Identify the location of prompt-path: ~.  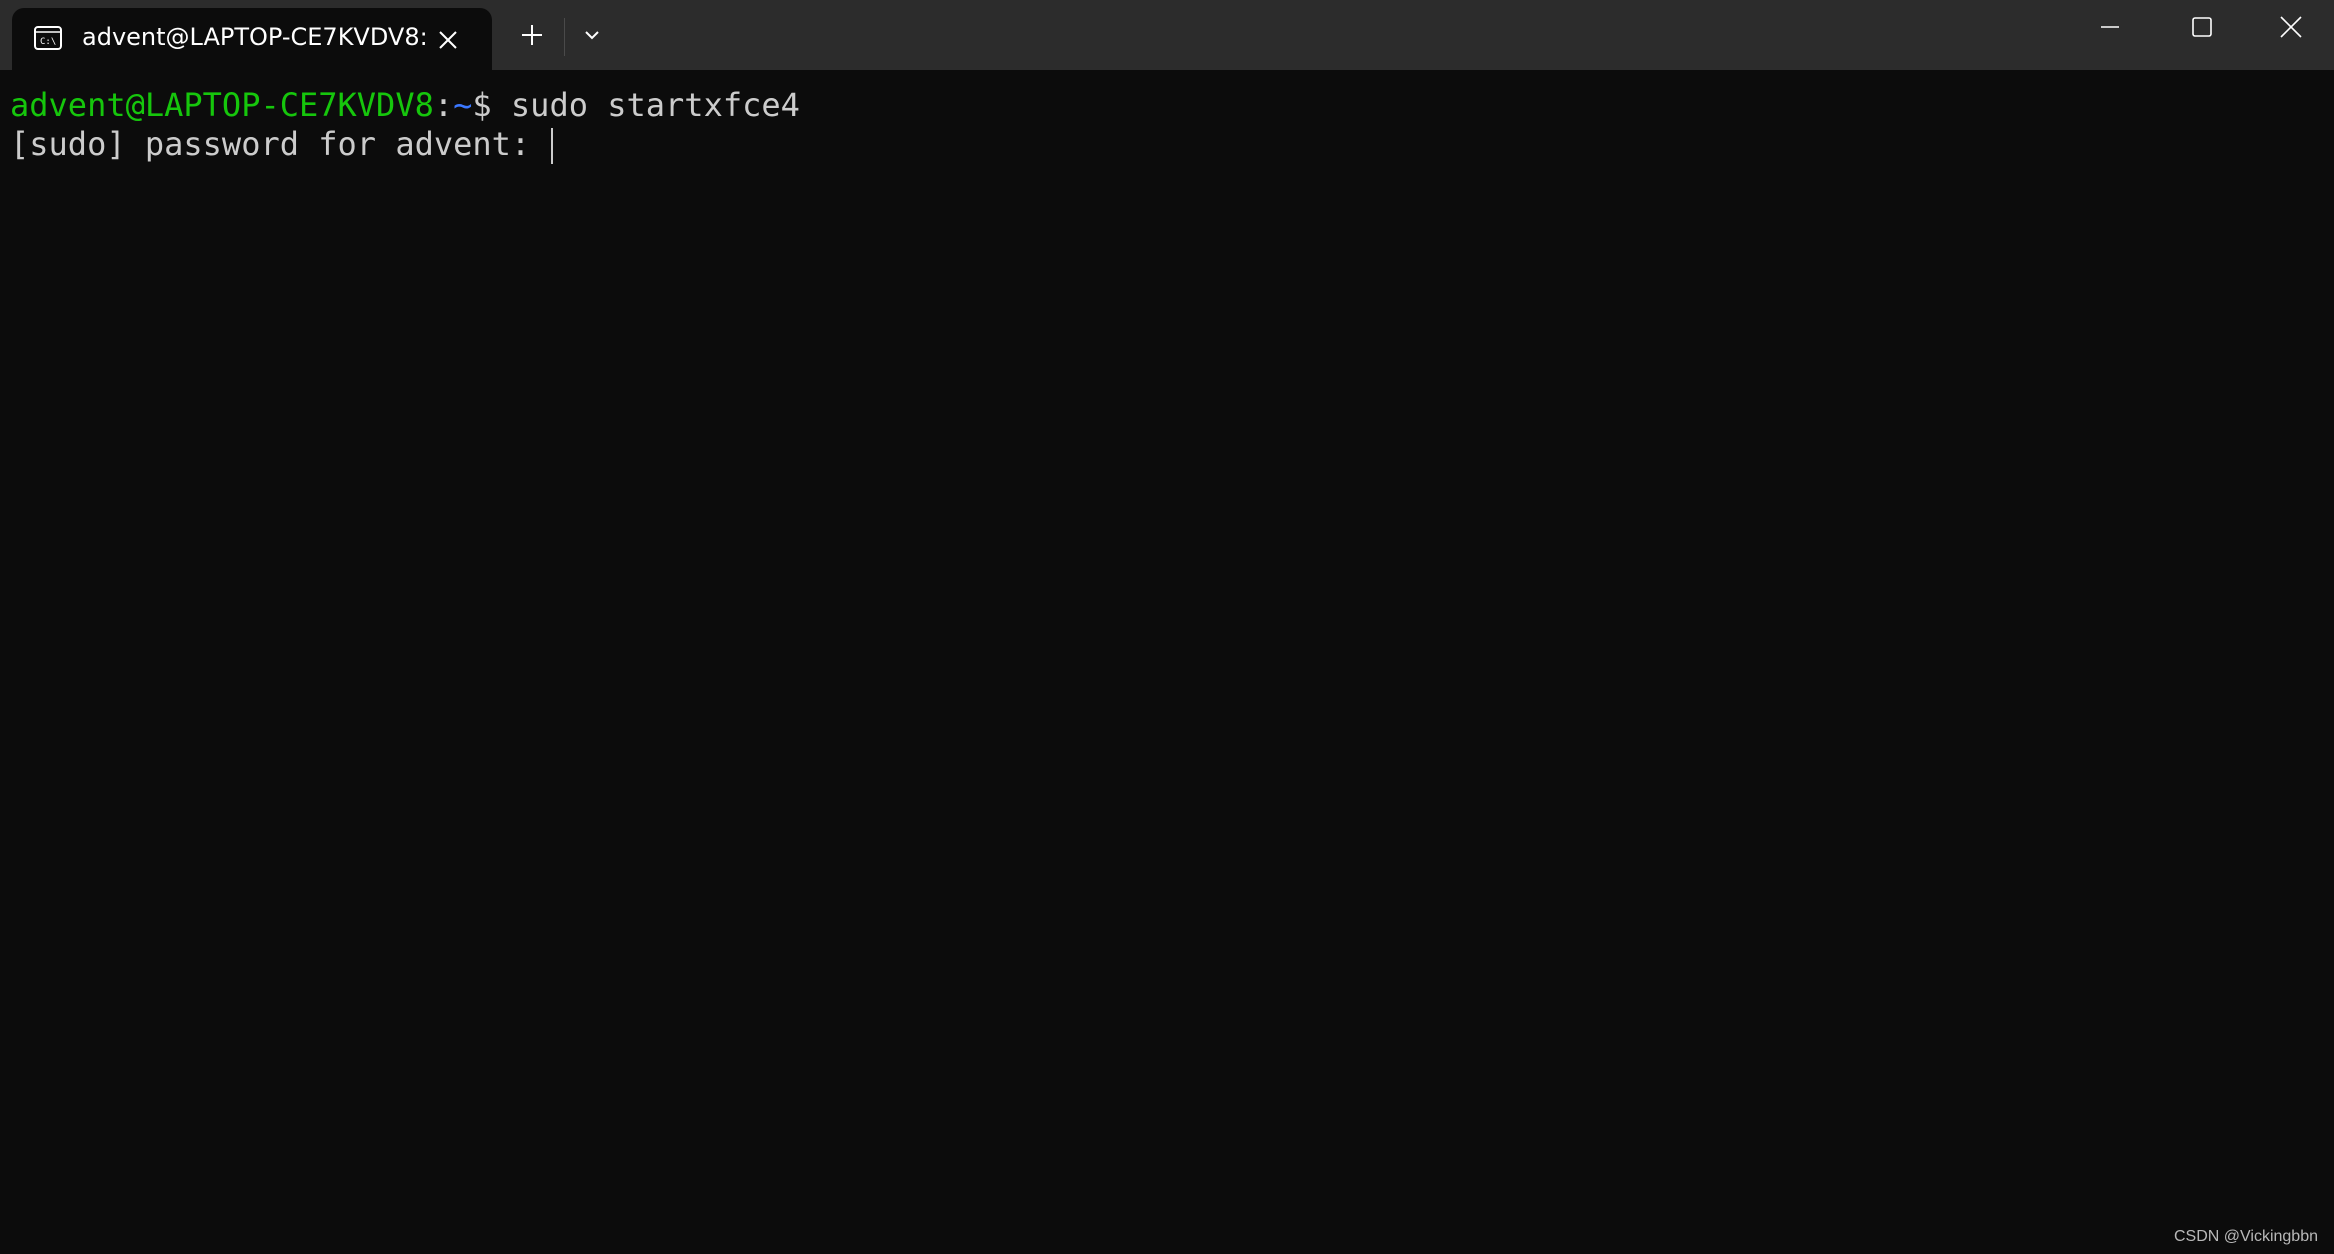
(463, 105).